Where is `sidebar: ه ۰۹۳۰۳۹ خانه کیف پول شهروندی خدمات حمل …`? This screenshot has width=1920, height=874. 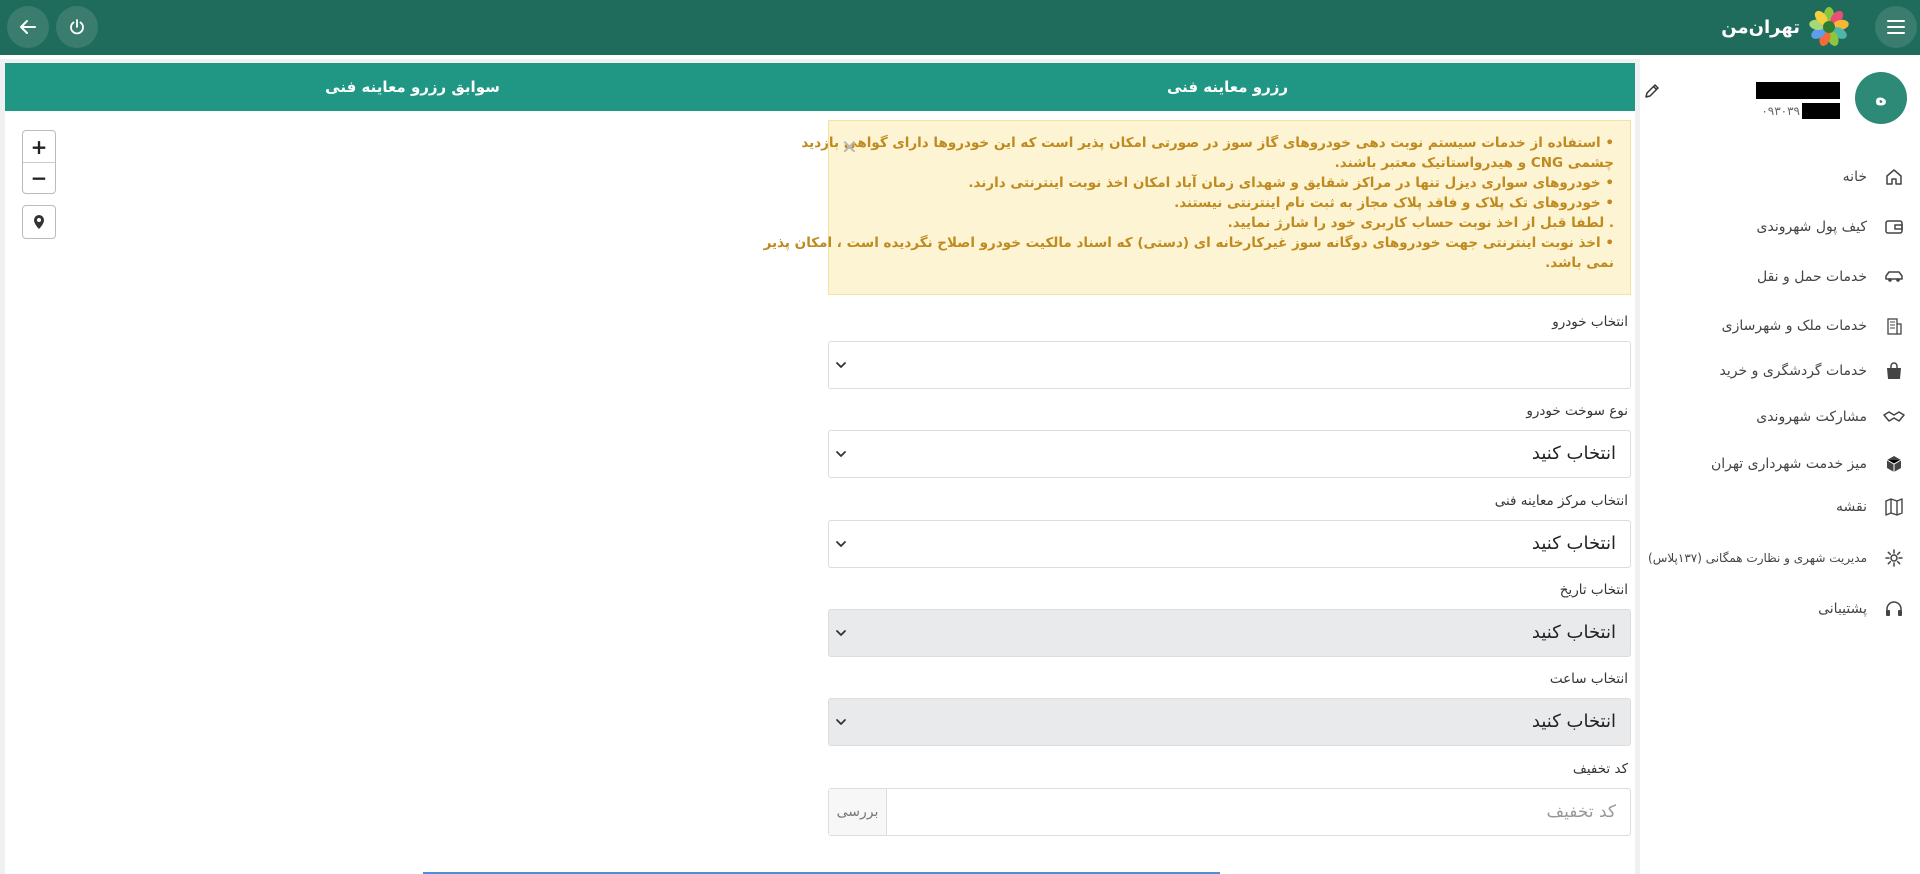
sidebar: ه ۰۹۳۰۳۹ خانه کیف پول شهروندی خدمات حمل … is located at coordinates (1780, 466).